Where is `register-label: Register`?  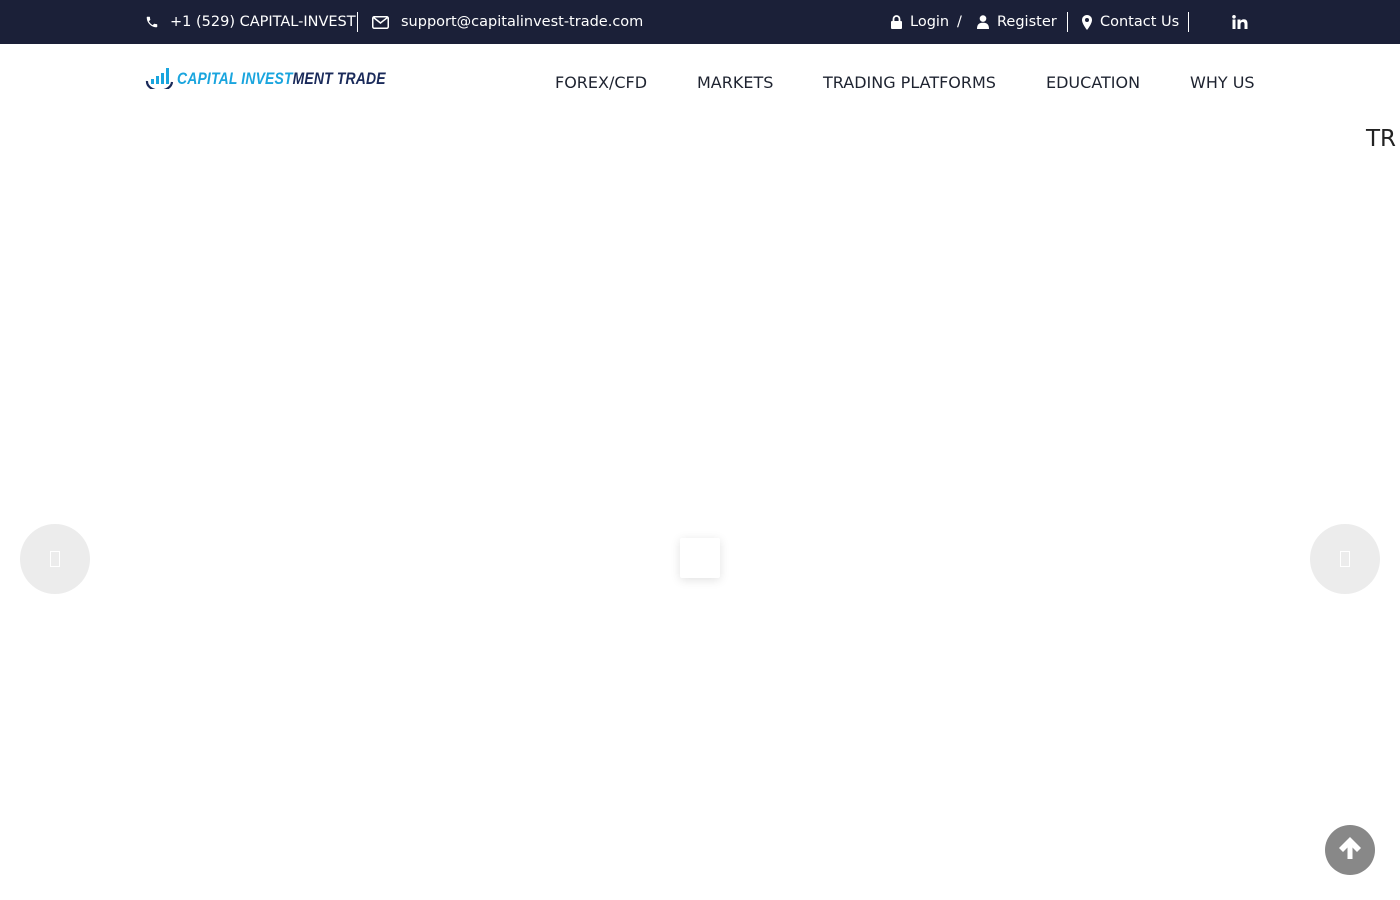
register-label: Register is located at coordinates (1027, 22).